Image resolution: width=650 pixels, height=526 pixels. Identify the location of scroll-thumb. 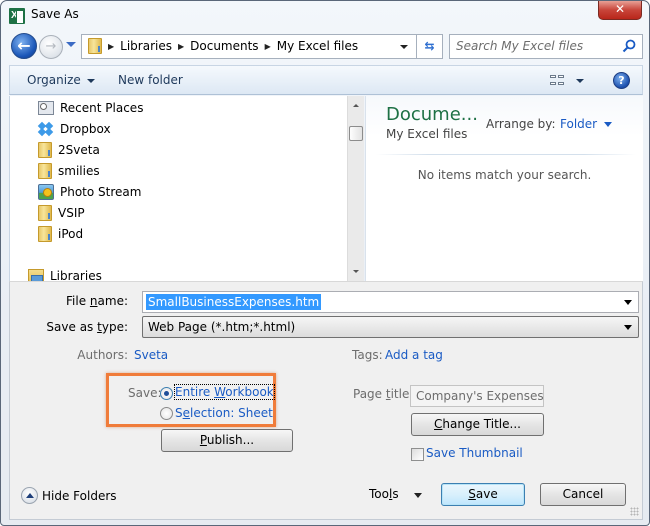
(356, 133).